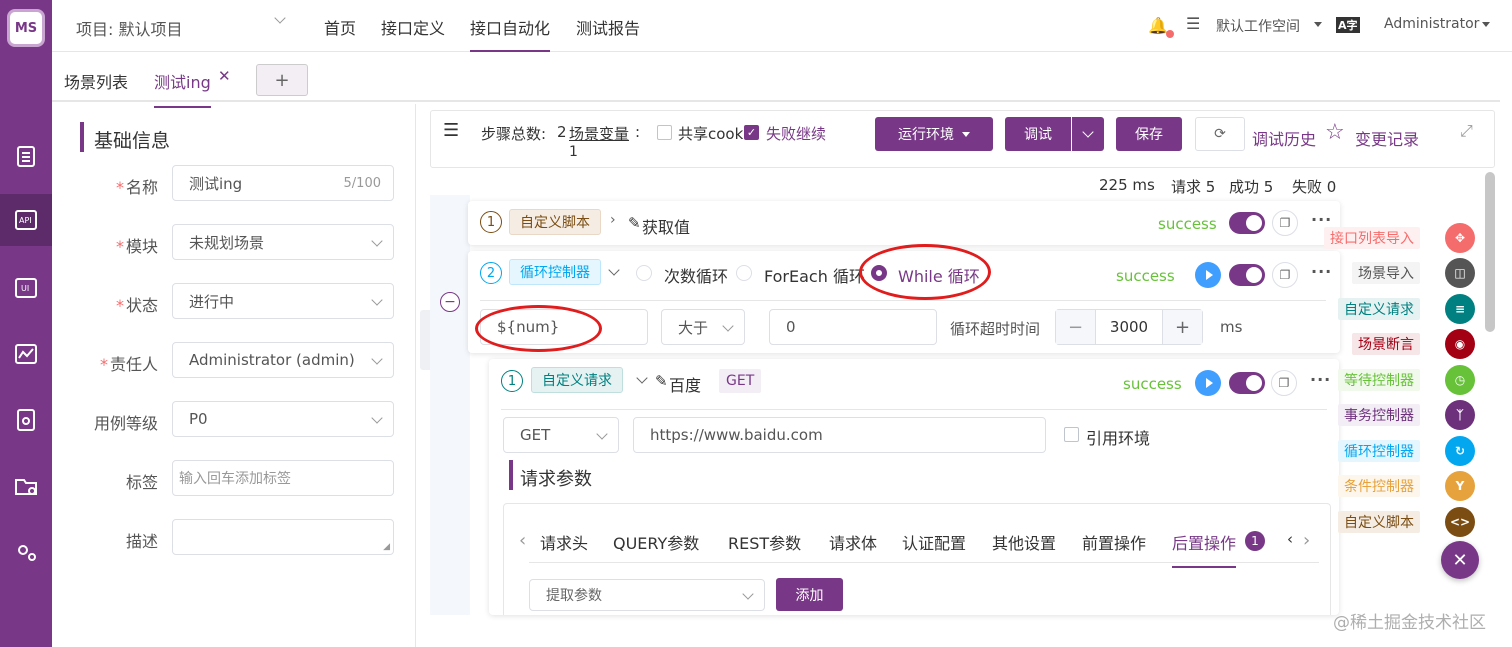  I want to click on right-tag-transaction-controller: 事务控制器, so click(1379, 415).